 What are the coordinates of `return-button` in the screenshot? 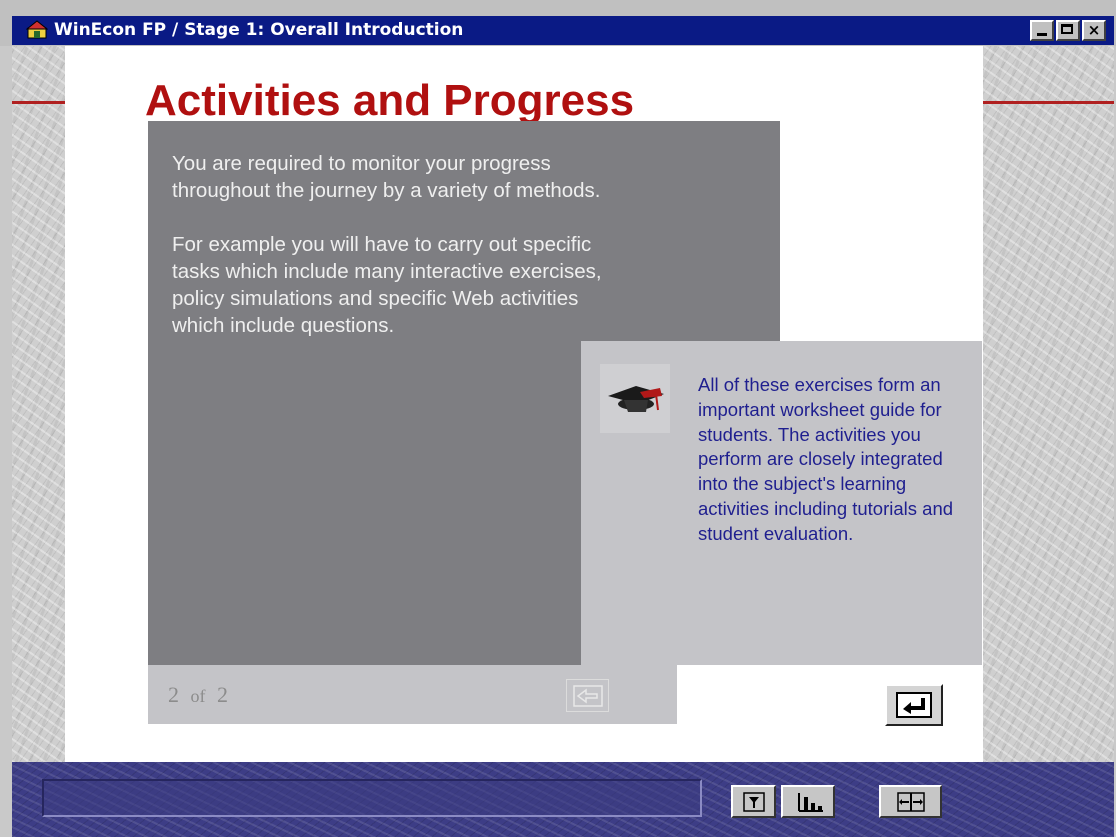 It's located at (914, 705).